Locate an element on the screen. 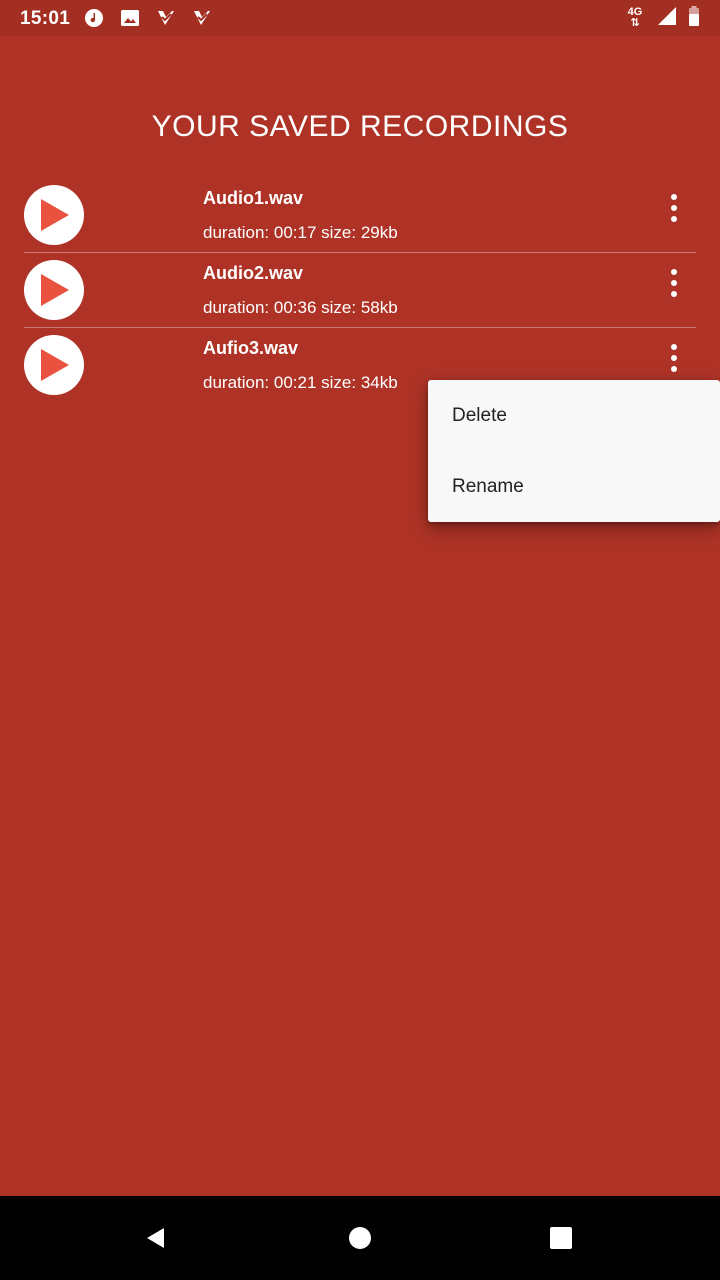 This screenshot has width=720, height=1280. back-icon is located at coordinates (155, 1238).